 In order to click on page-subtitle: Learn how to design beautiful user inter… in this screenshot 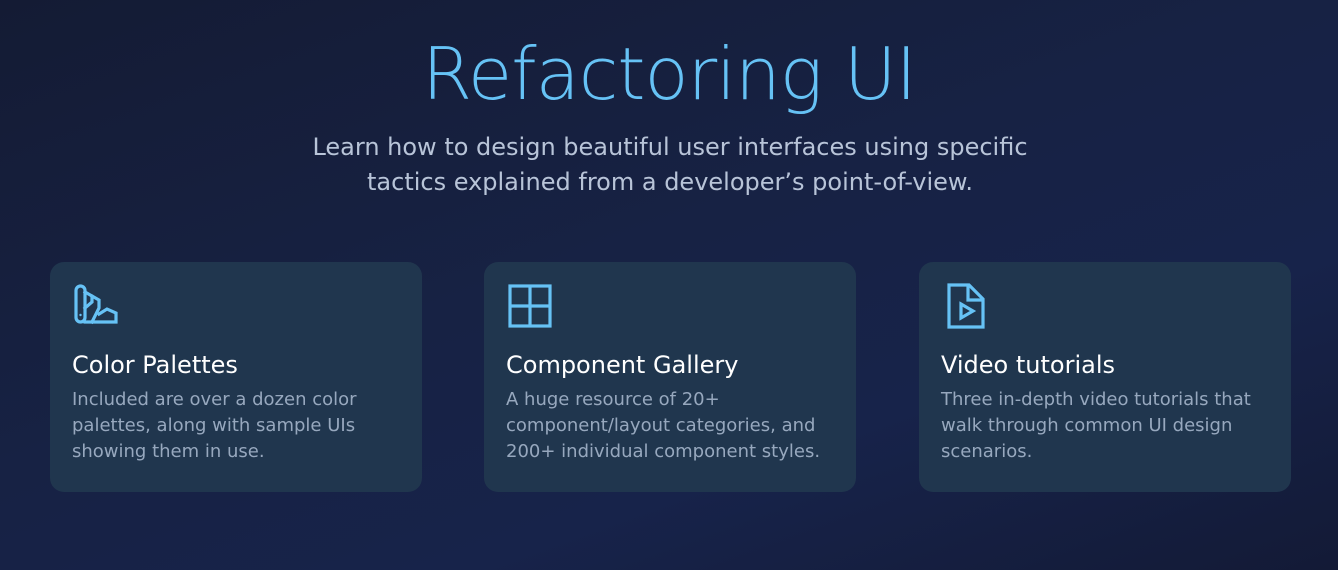, I will do `click(670, 164)`.